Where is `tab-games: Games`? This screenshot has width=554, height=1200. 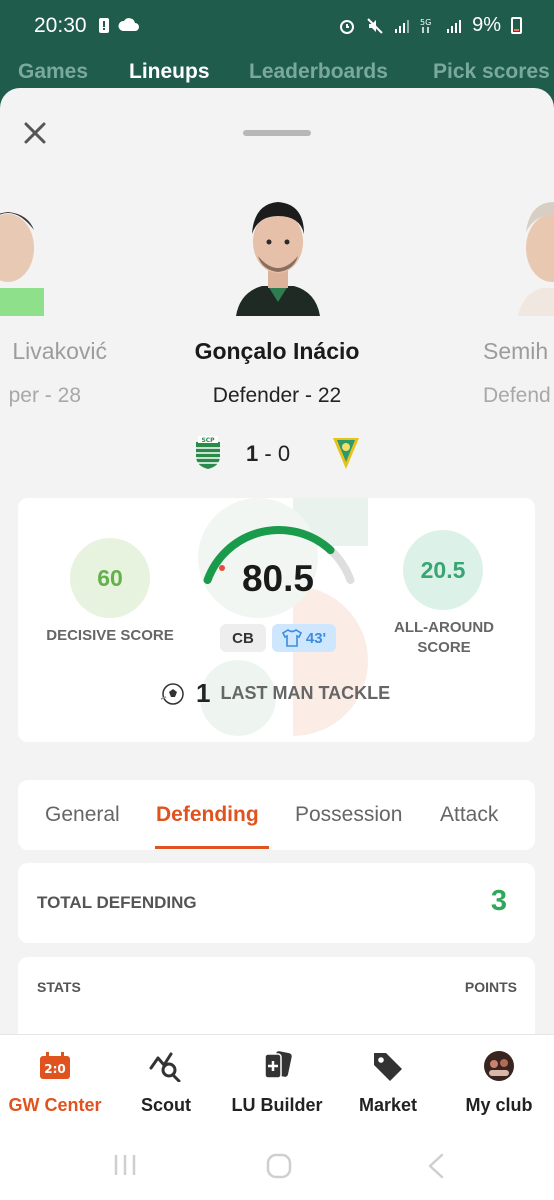
tab-games: Games is located at coordinates (53, 72).